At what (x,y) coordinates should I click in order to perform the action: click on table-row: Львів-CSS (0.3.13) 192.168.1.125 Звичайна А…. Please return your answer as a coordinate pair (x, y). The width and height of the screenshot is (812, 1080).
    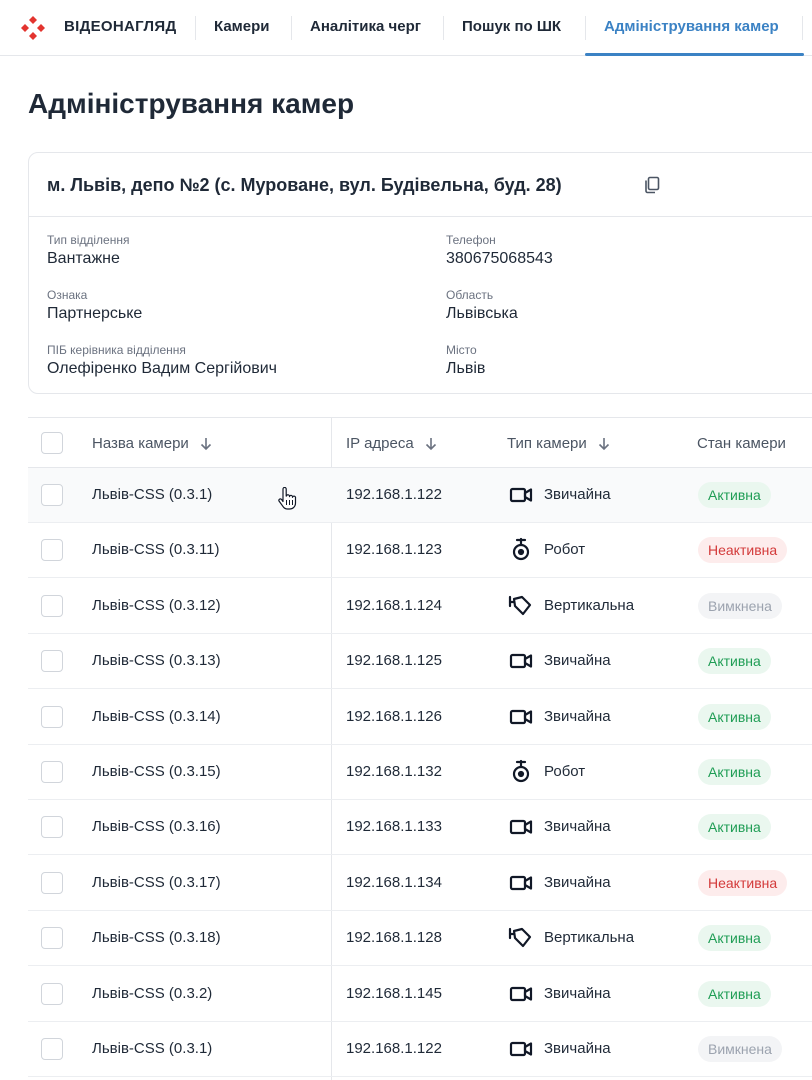
    Looking at the image, I should click on (420, 661).